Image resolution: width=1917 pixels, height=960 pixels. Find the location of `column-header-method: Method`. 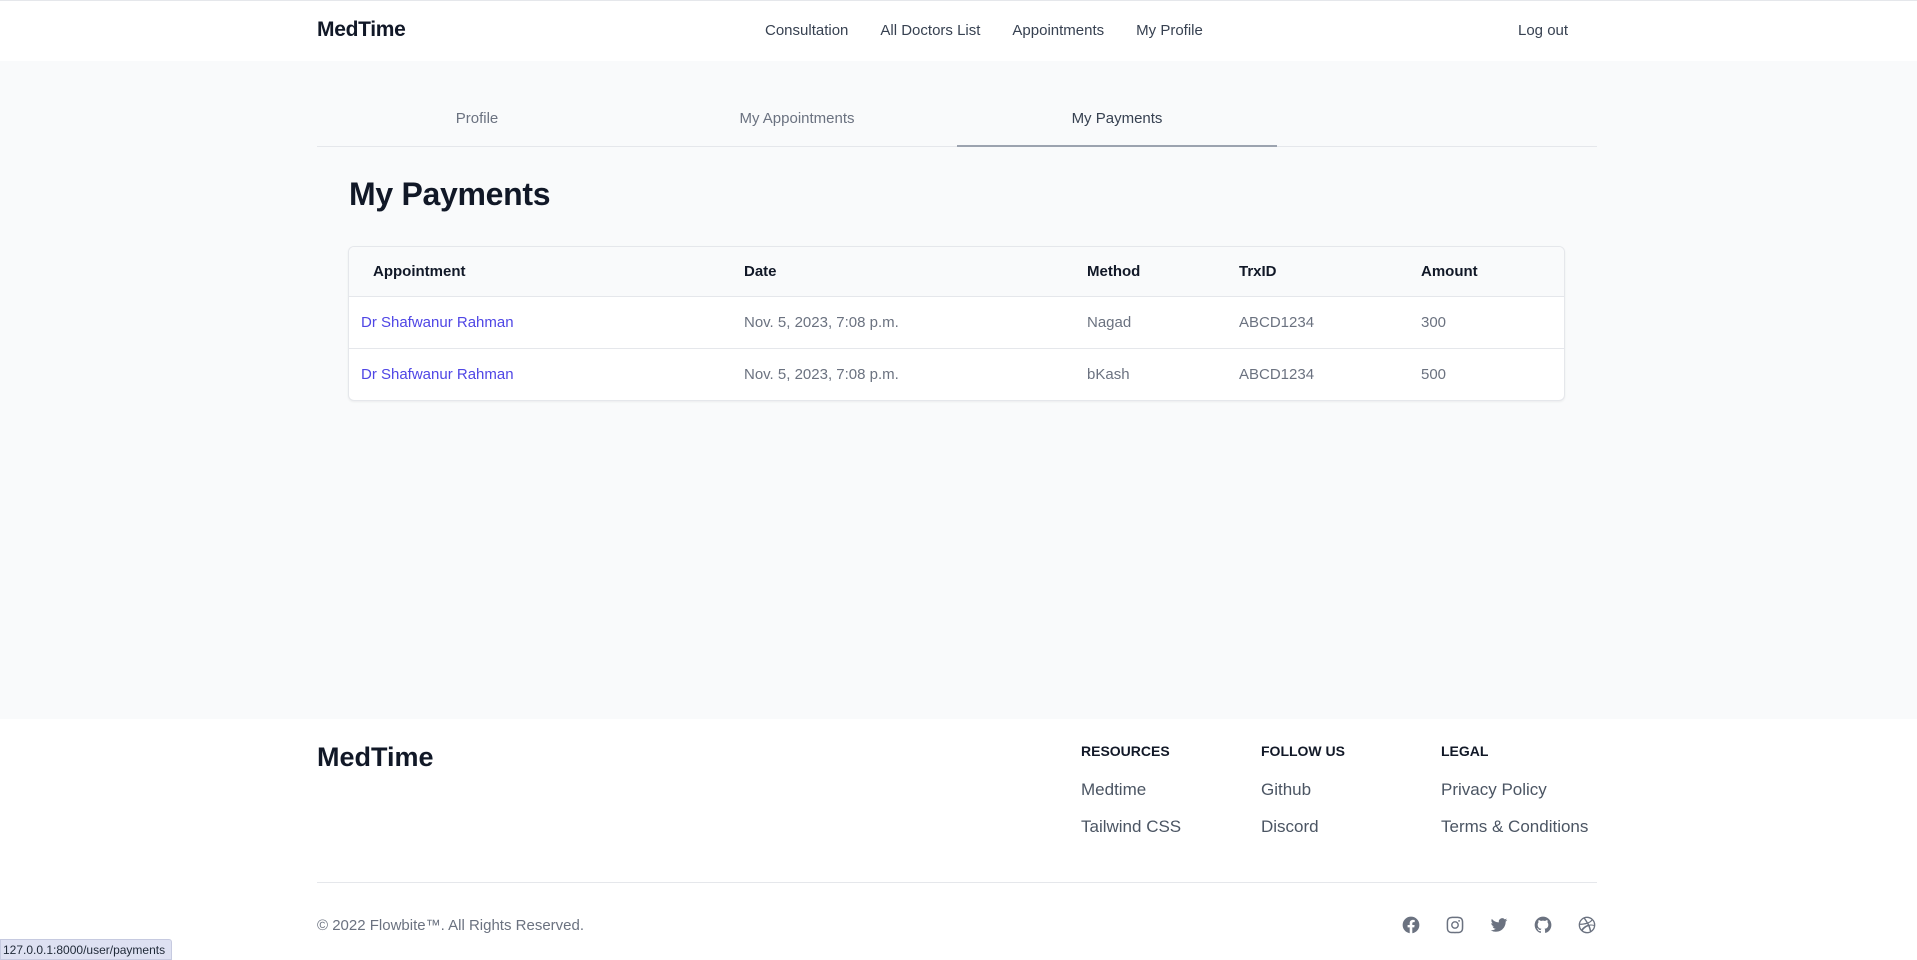

column-header-method: Method is located at coordinates (1151, 272).